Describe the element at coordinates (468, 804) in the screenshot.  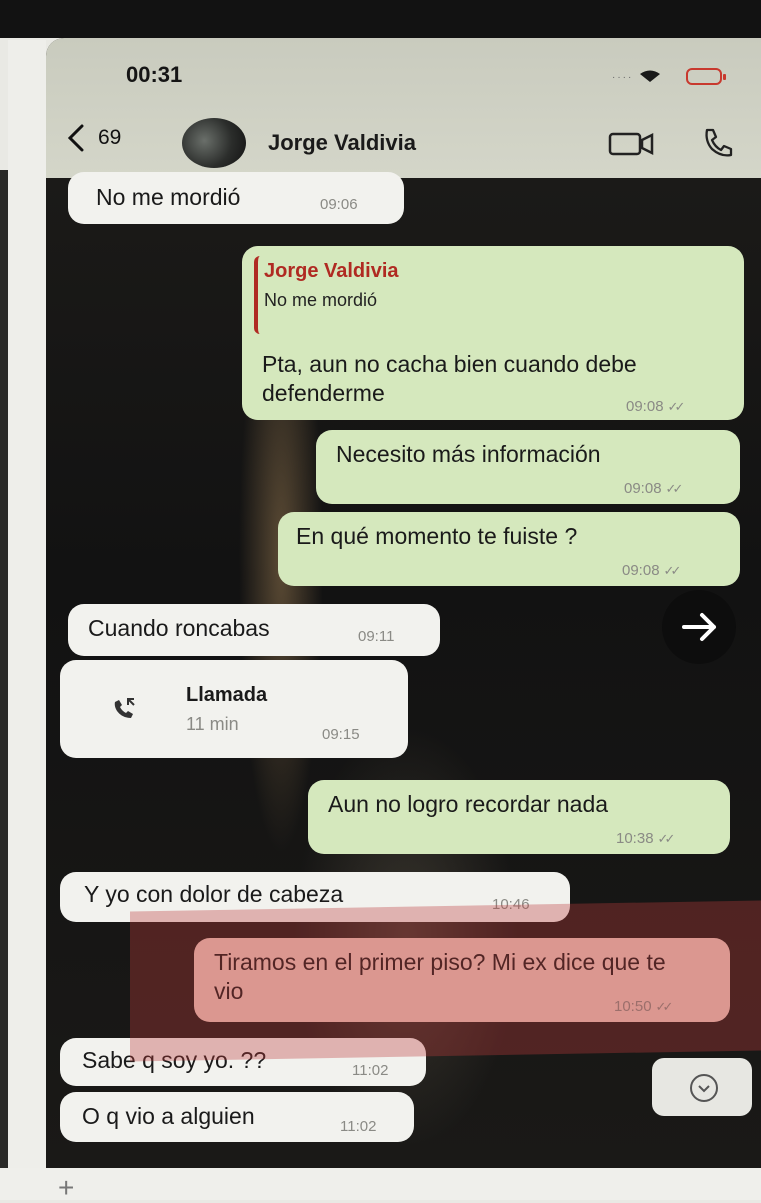
I see `message-text: Aun no logro recordar nada` at that location.